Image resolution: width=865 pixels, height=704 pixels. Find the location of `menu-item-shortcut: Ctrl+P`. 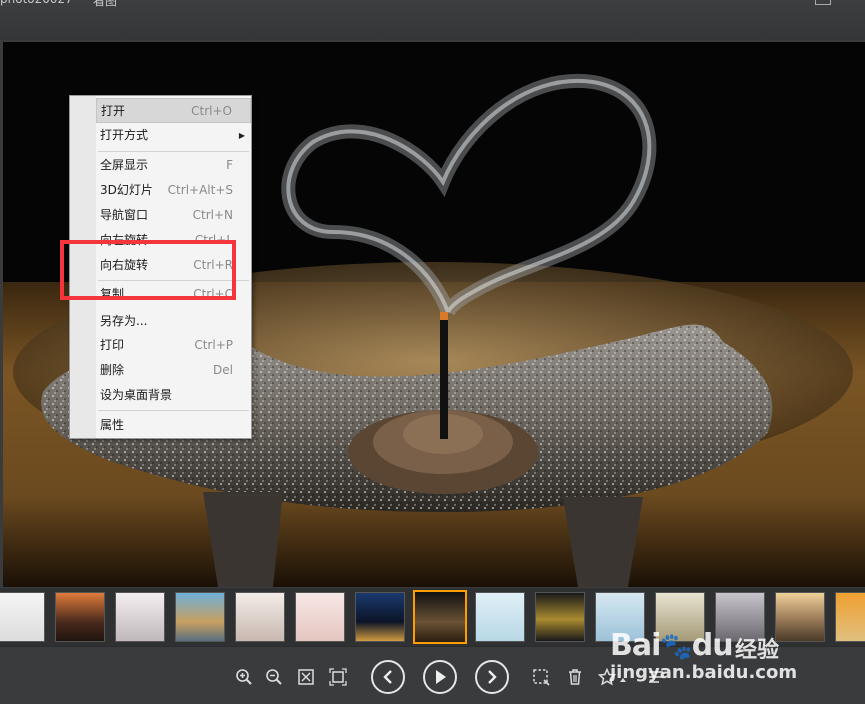

menu-item-shortcut: Ctrl+P is located at coordinates (213, 345).